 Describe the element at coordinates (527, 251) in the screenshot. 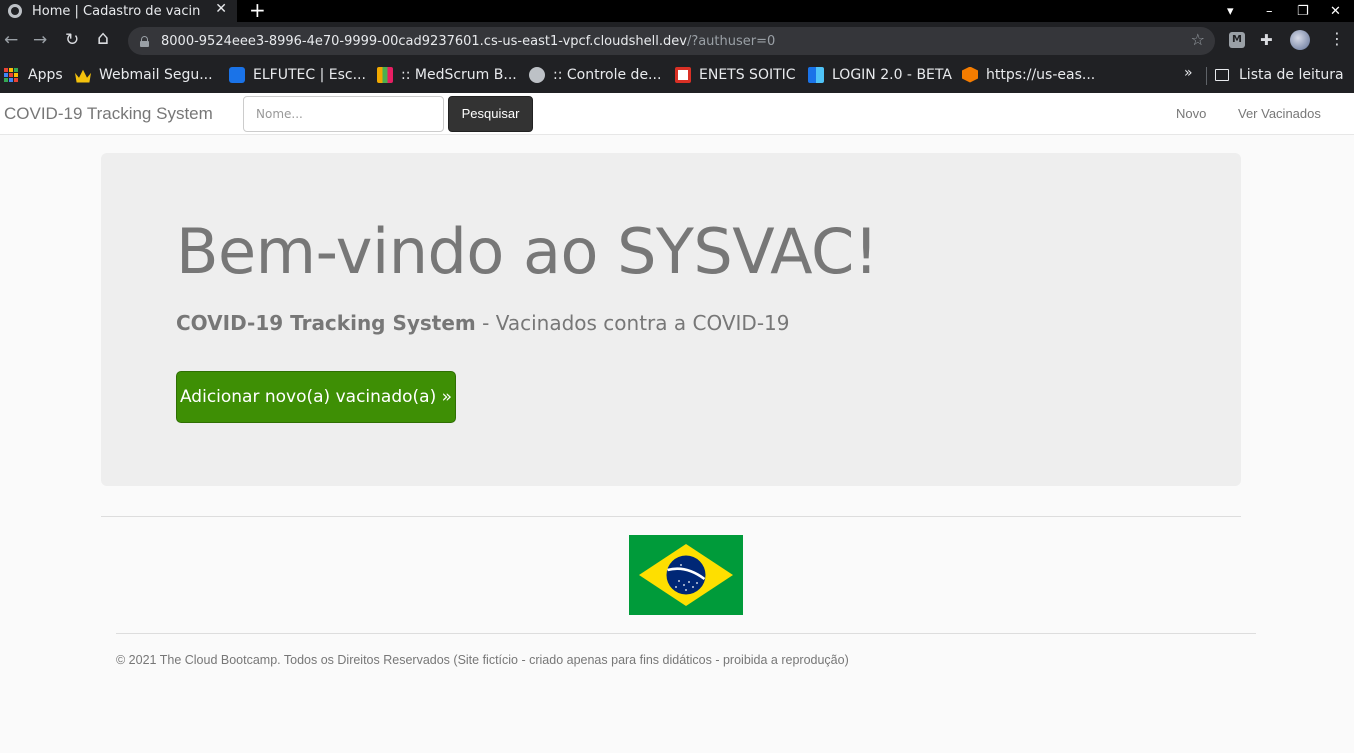

I see `page-title: Bem-vindo ao SYSVAC!` at that location.